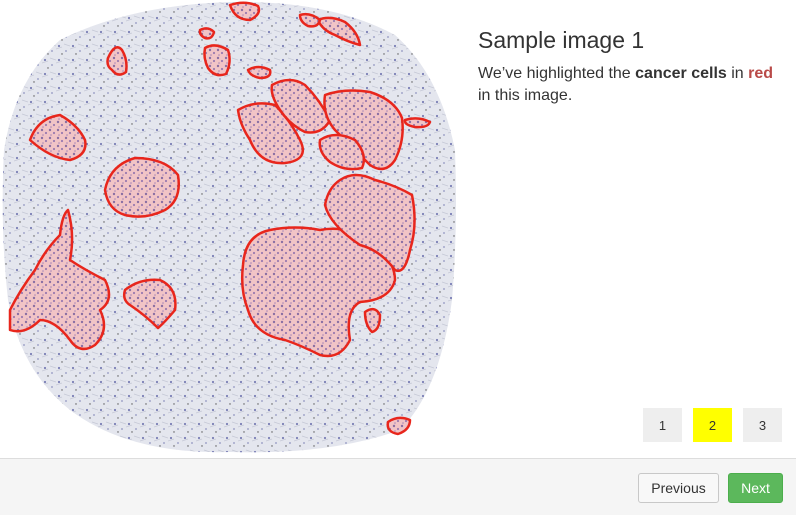 The height and width of the screenshot is (515, 796). Describe the element at coordinates (737, 73) in the screenshot. I see `description-middle: in` at that location.